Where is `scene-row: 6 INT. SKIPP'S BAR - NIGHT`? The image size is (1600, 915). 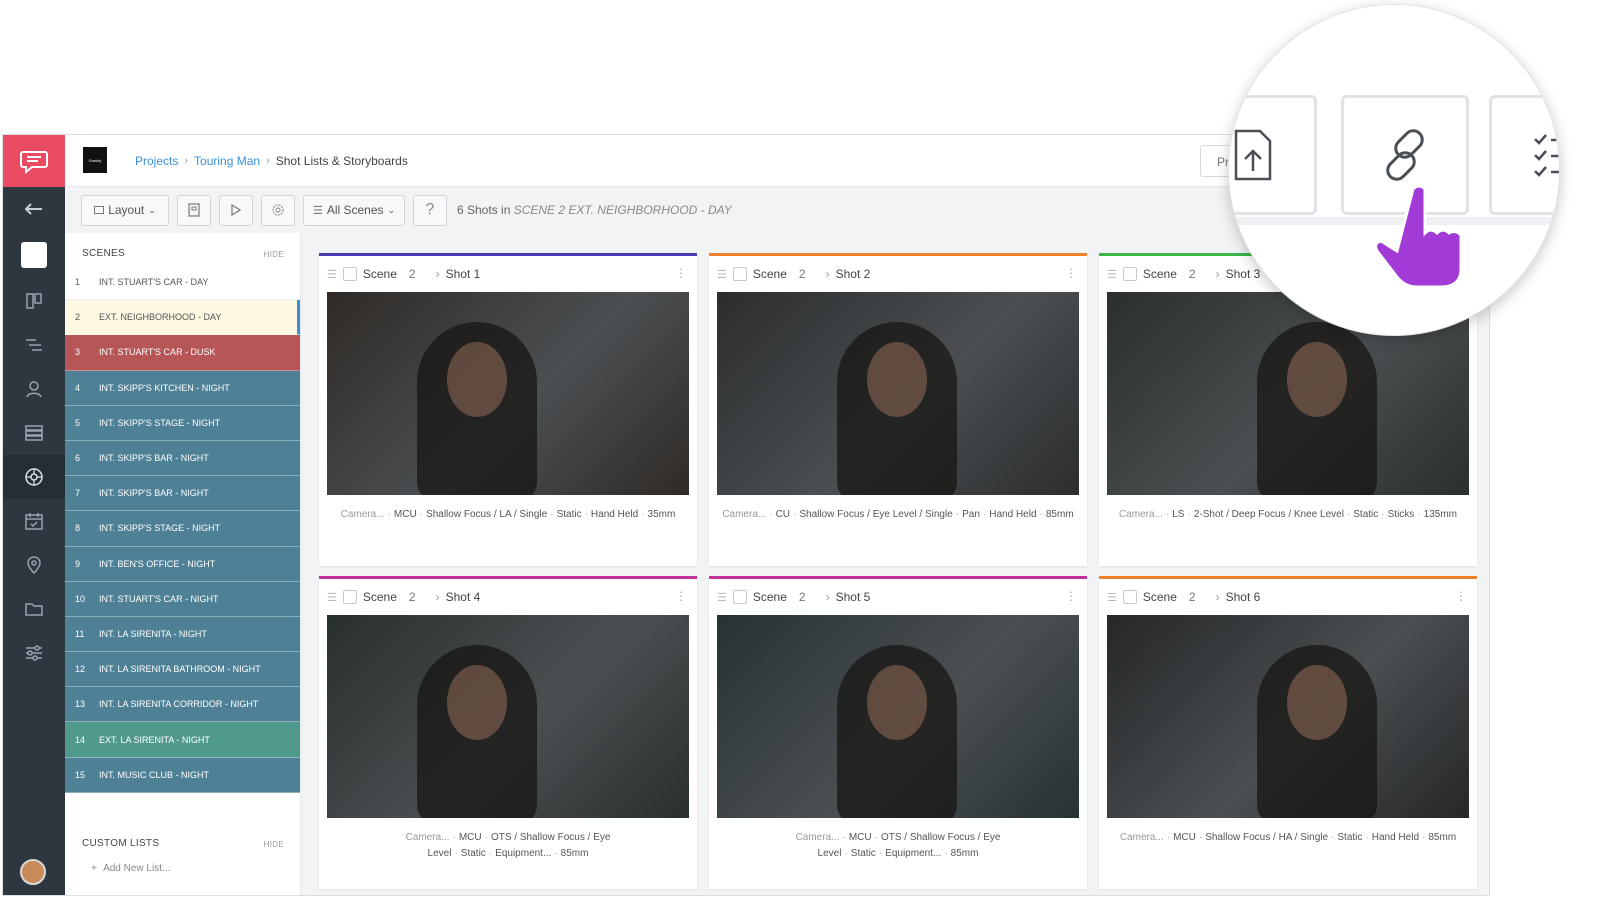
scene-row: 6 INT. SKIPP'S BAR - NIGHT is located at coordinates (182, 458).